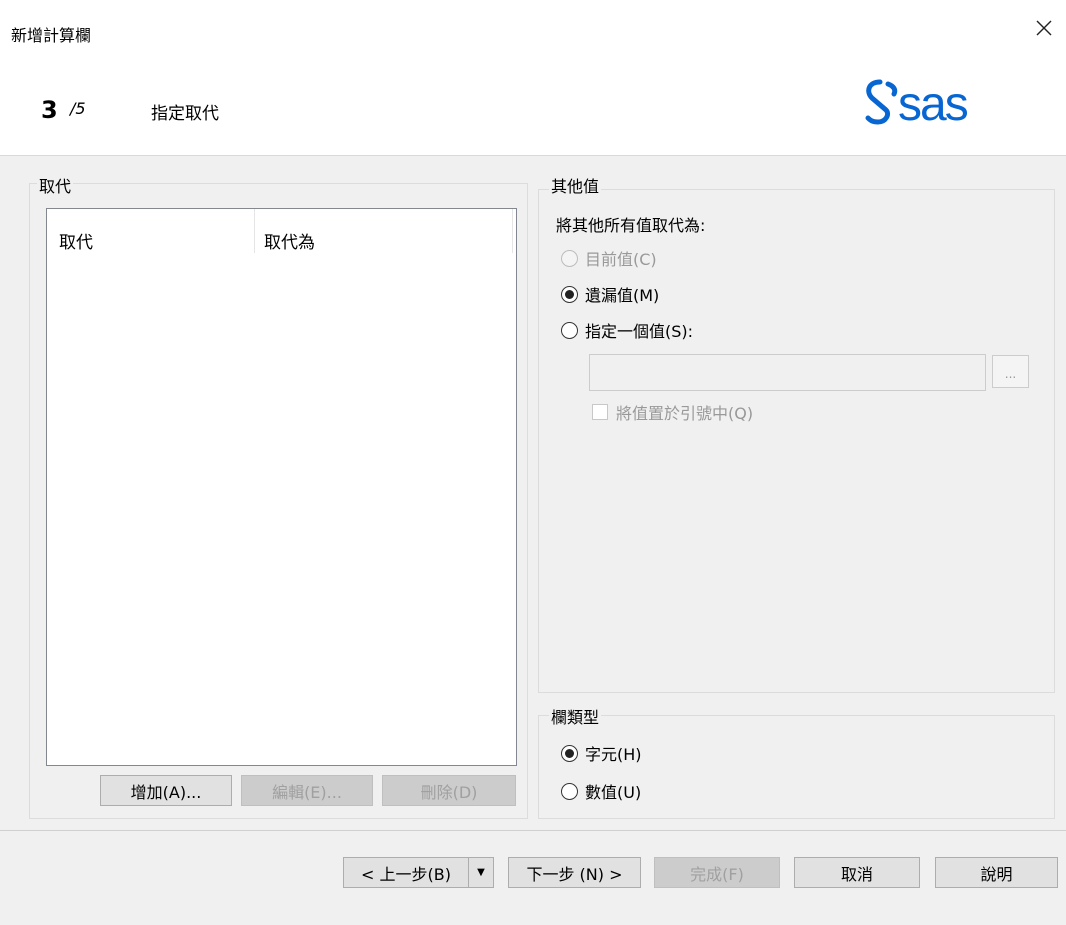 The image size is (1066, 925). Describe the element at coordinates (1044, 28) in the screenshot. I see `close-icon` at that location.